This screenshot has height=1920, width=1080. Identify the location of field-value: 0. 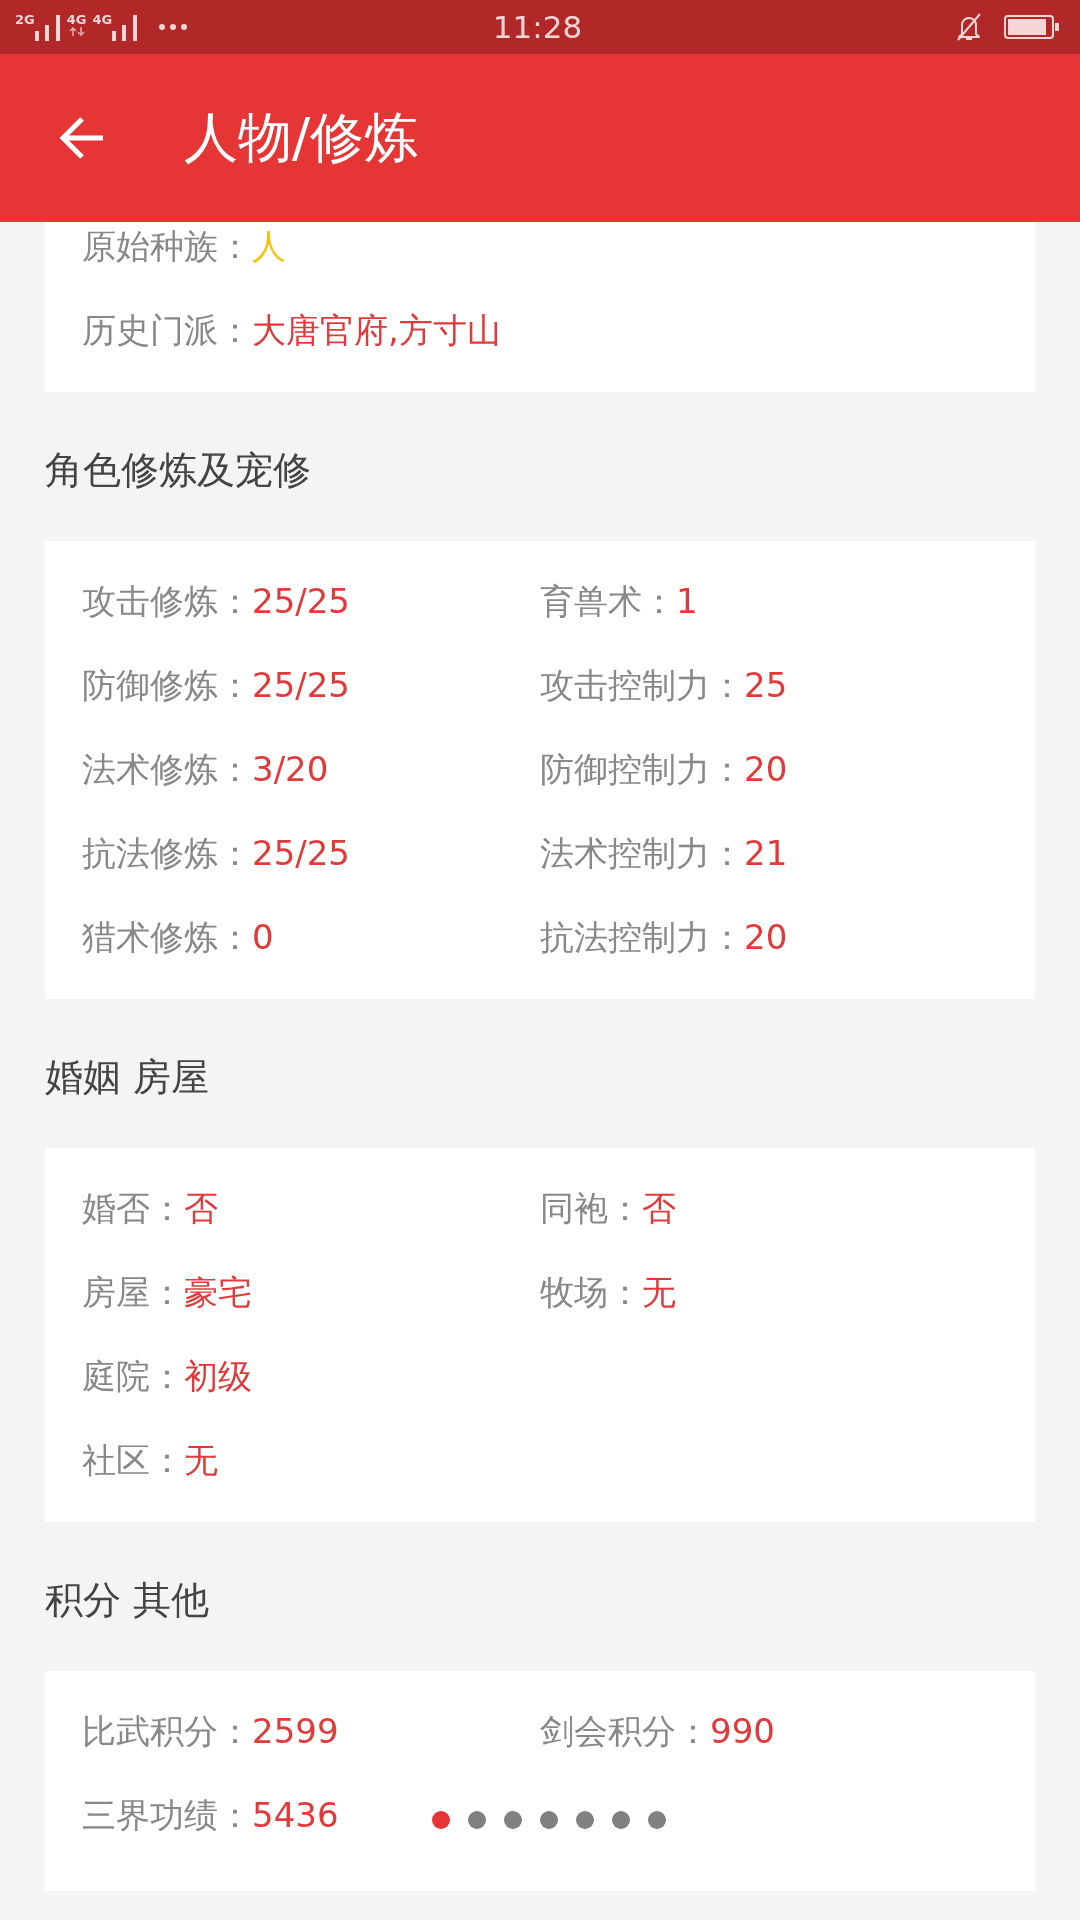
(263, 937).